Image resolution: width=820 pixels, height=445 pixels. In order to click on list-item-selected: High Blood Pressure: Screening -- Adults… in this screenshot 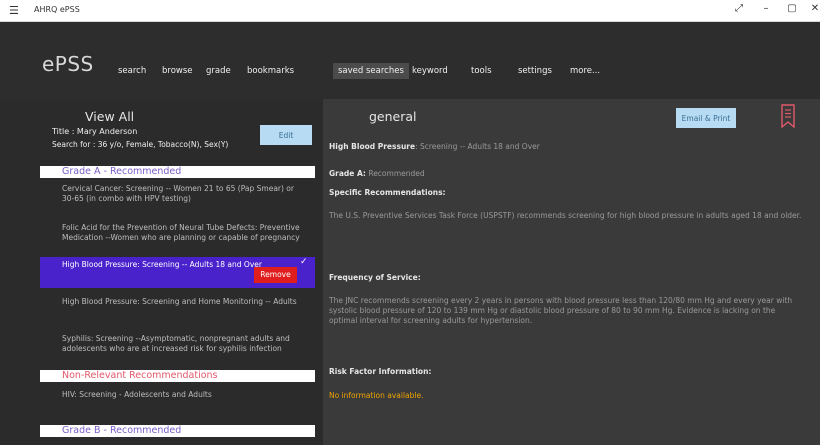, I will do `click(177, 272)`.